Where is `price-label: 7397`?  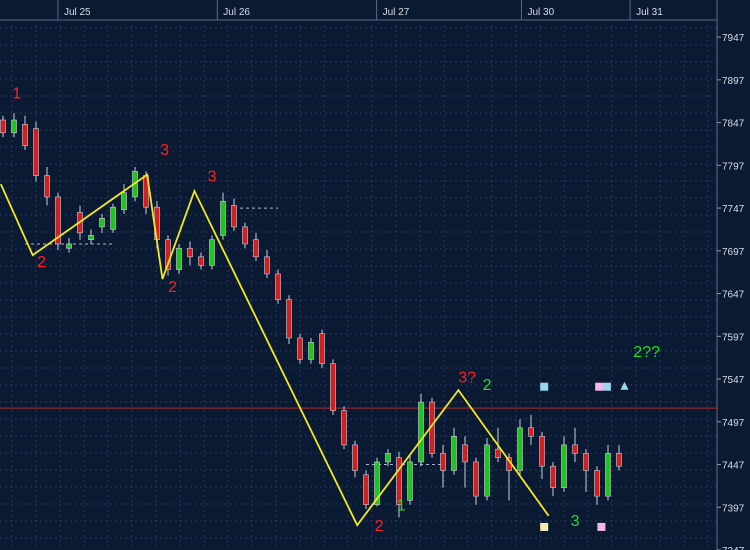 price-label: 7397 is located at coordinates (733, 508).